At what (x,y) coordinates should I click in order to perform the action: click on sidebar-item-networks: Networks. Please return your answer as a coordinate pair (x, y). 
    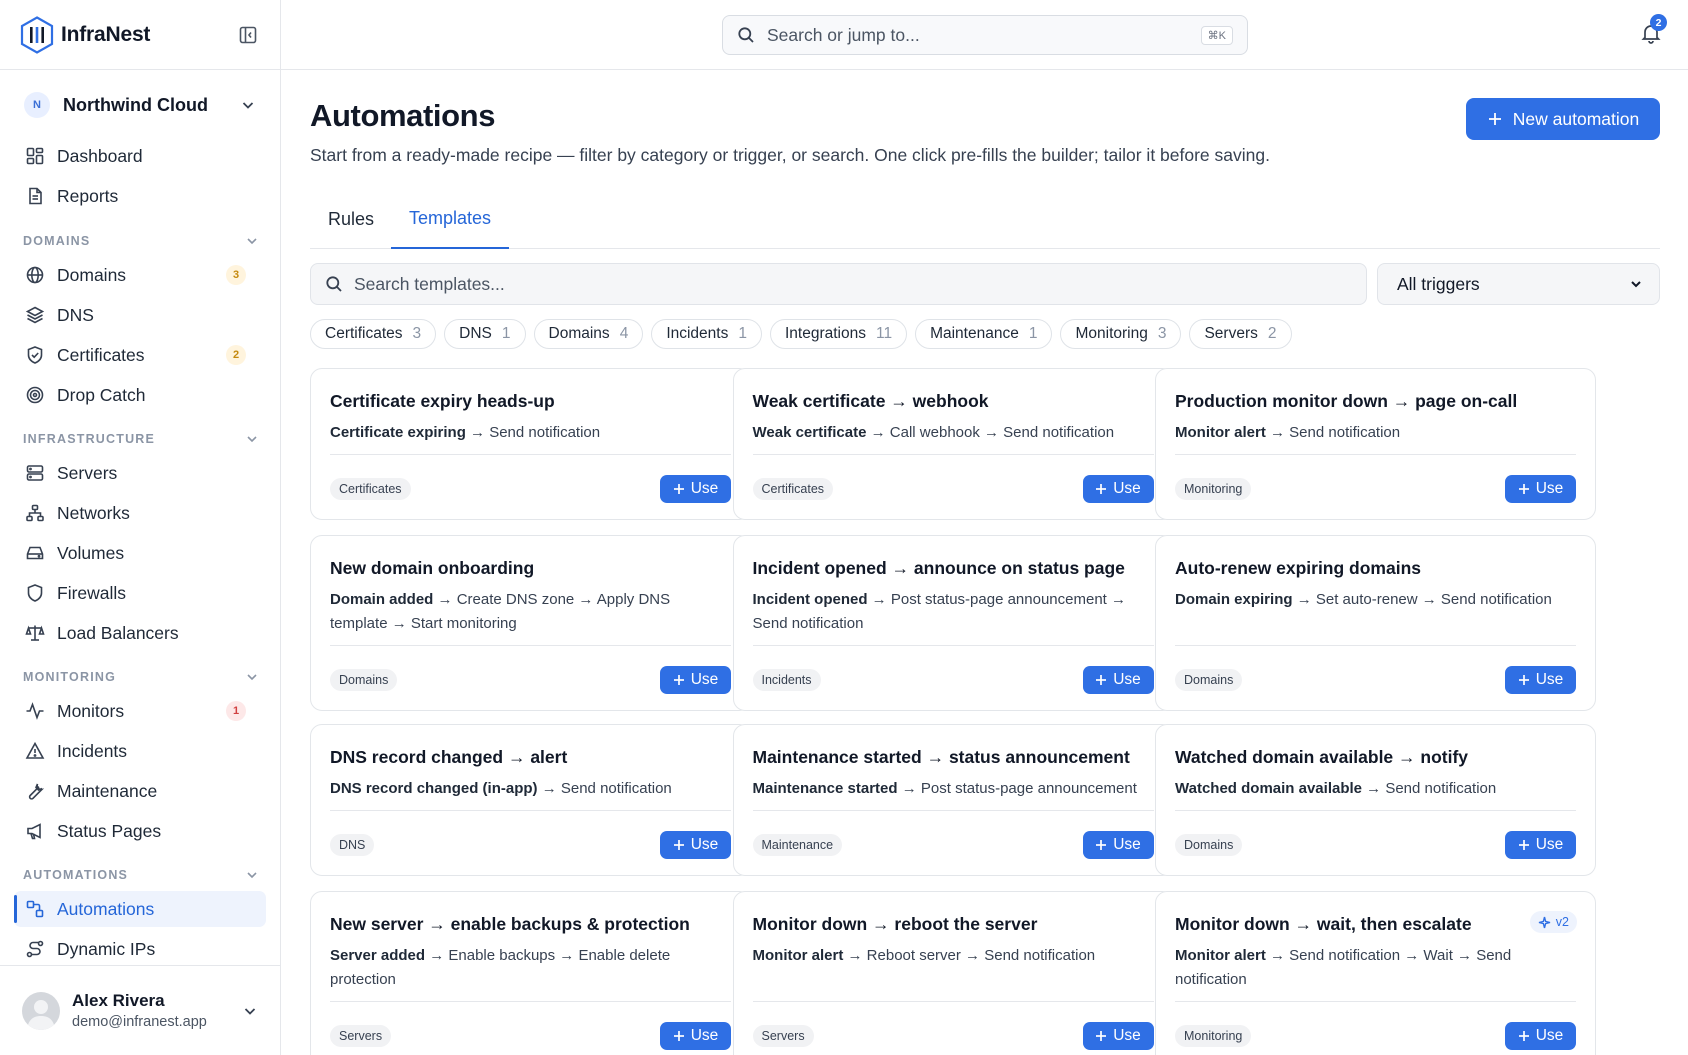
    Looking at the image, I should click on (140, 513).